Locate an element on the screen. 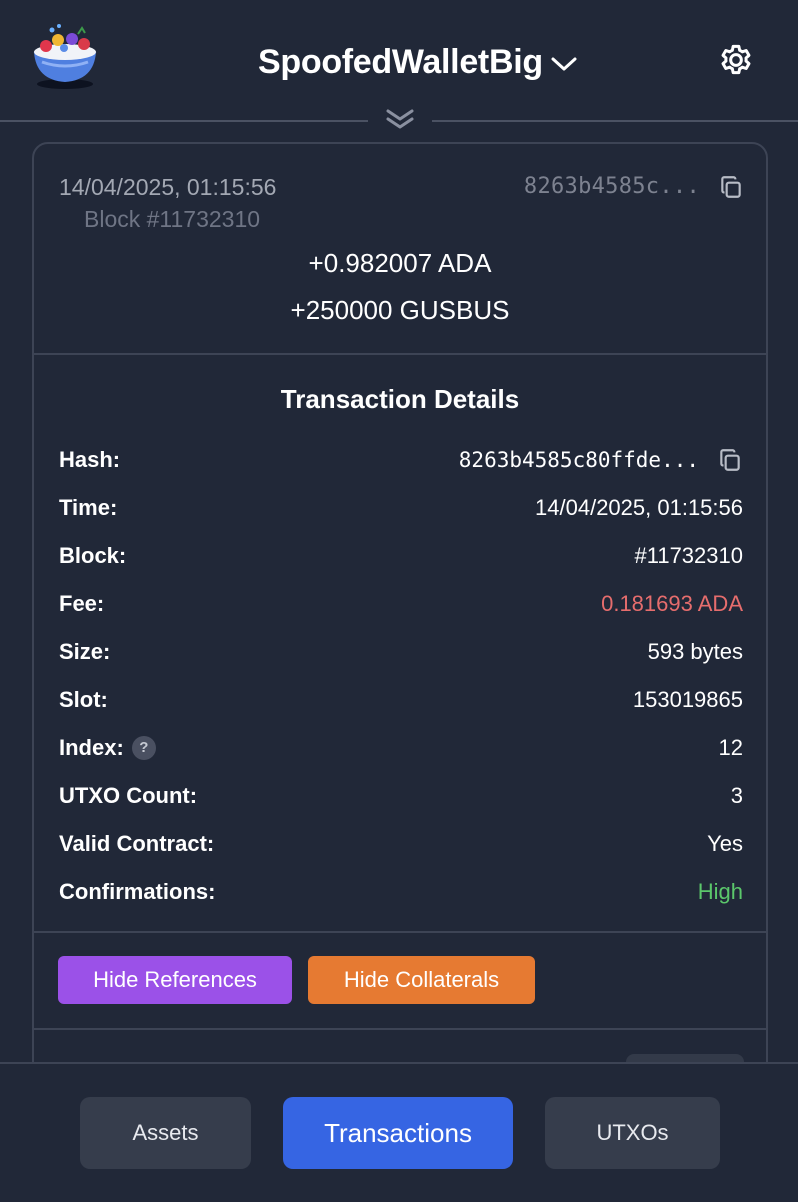  bottom-navigation: Assets Transactions UTXOs is located at coordinates (399, 1132).